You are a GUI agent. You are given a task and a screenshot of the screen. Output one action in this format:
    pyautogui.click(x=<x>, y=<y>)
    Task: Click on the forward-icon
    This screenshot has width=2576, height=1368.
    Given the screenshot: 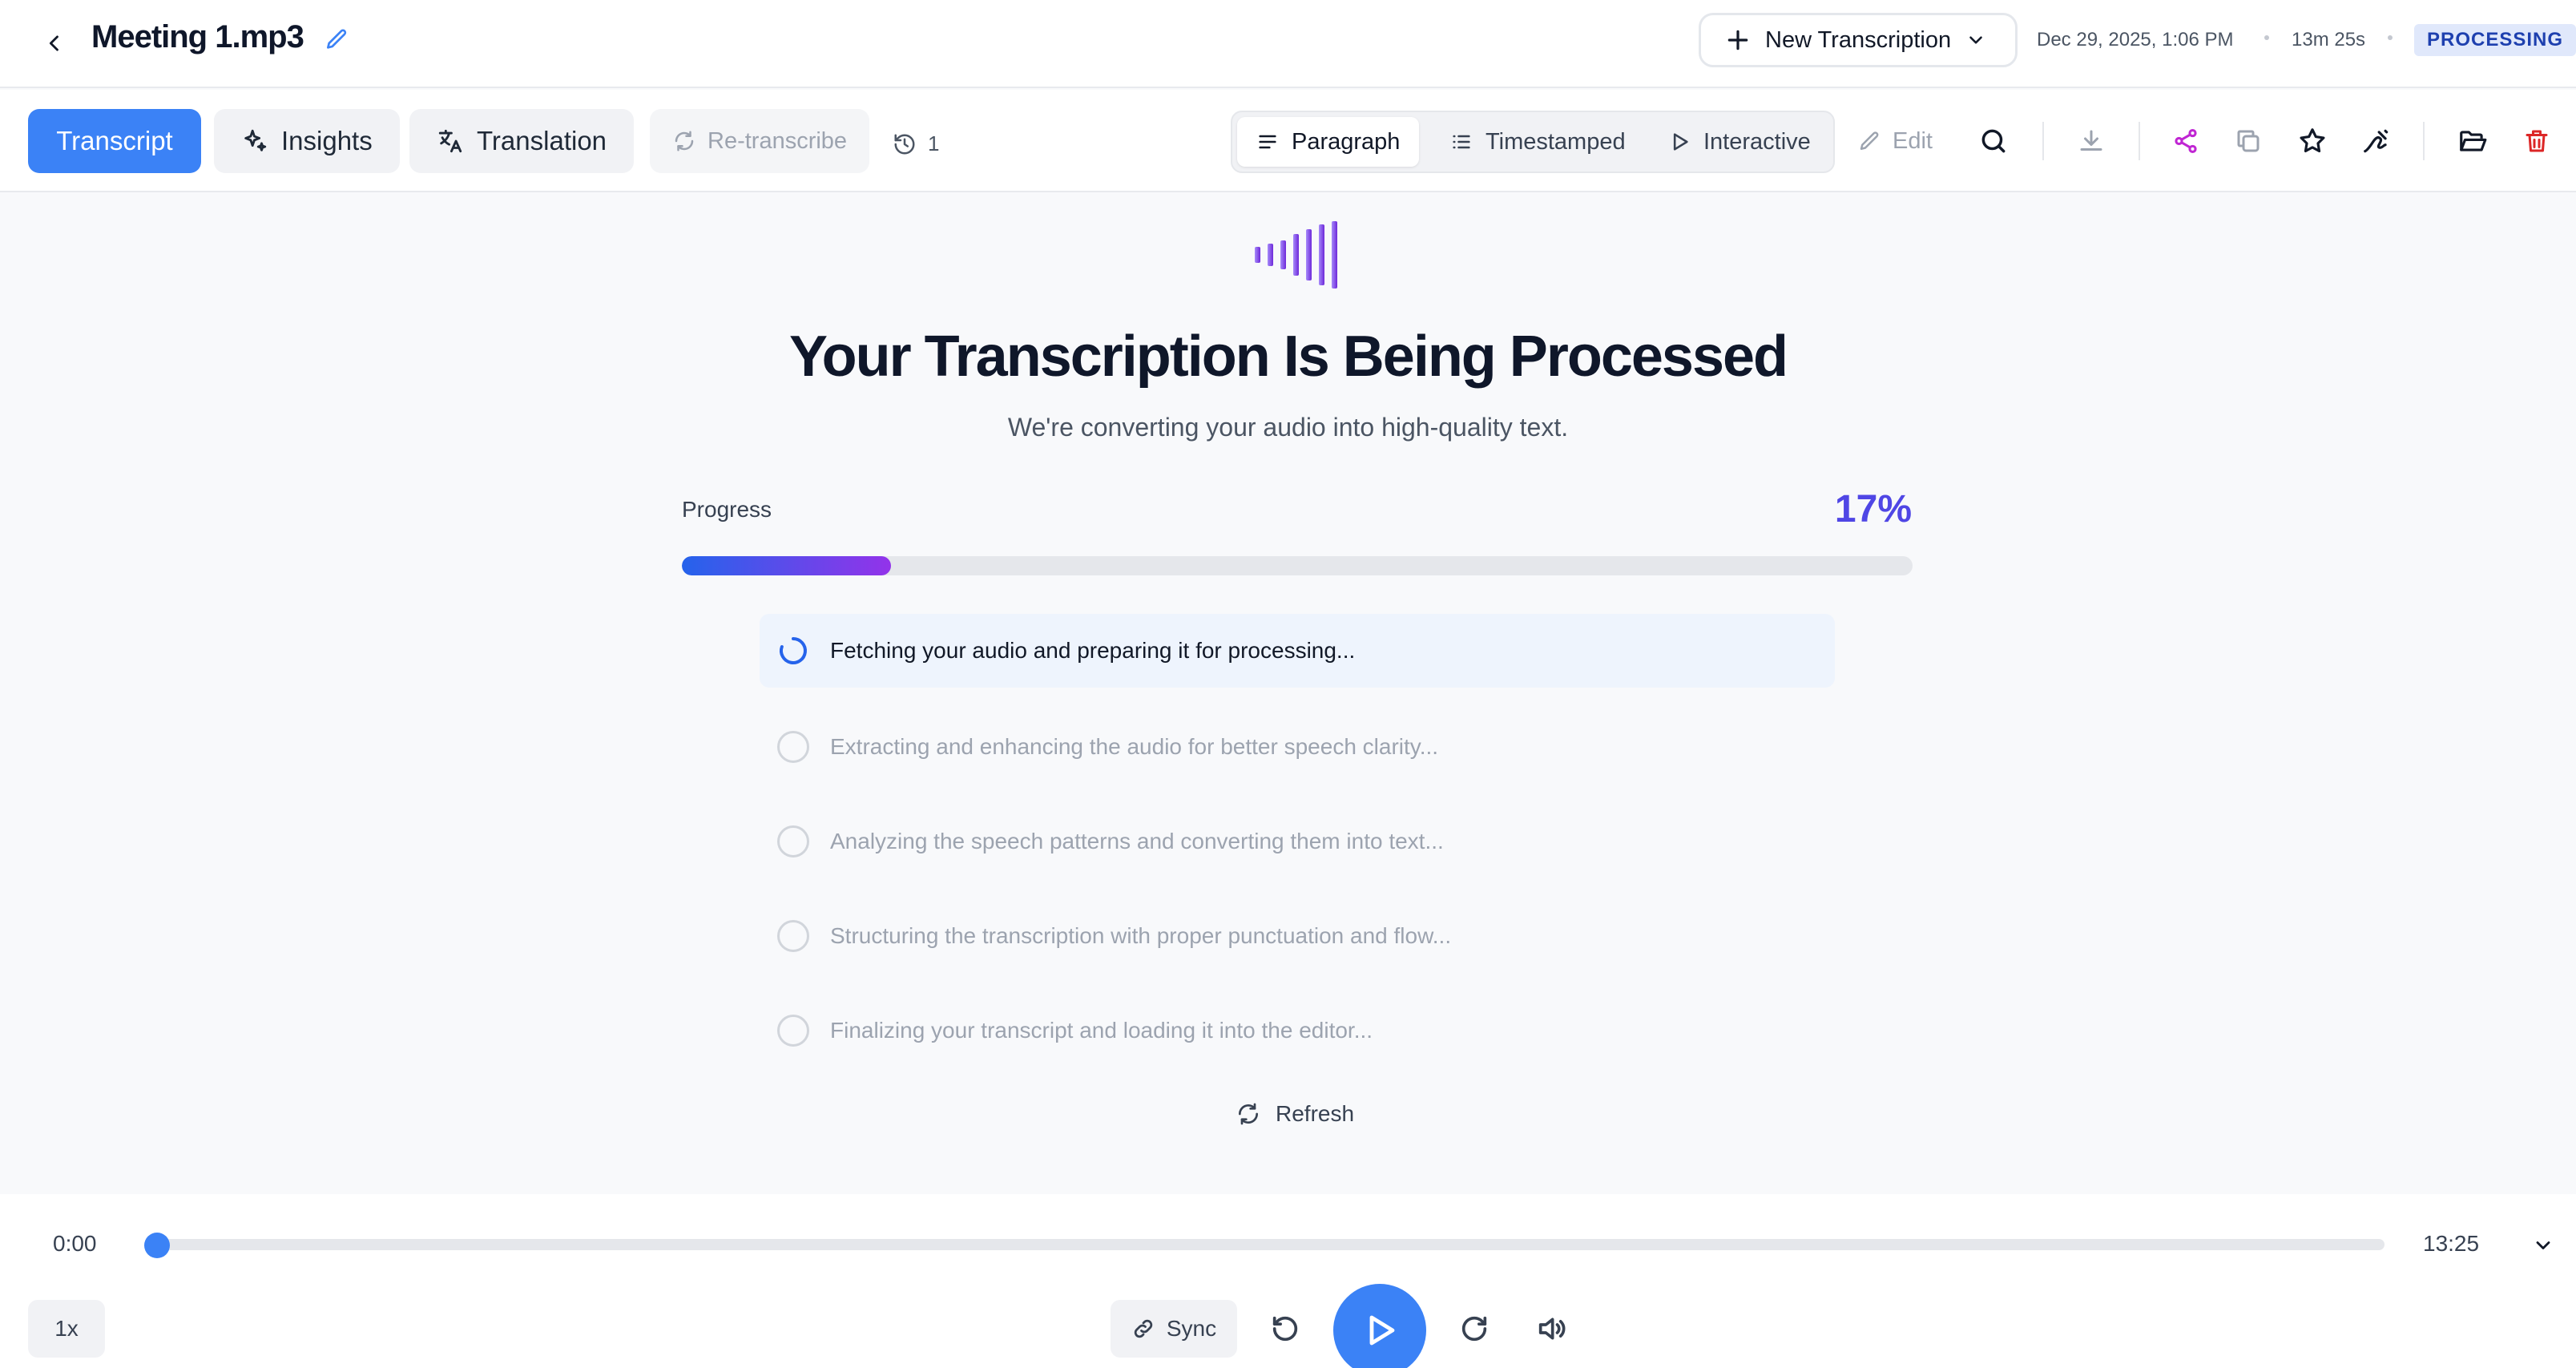 What is the action you would take?
    pyautogui.click(x=1474, y=1329)
    